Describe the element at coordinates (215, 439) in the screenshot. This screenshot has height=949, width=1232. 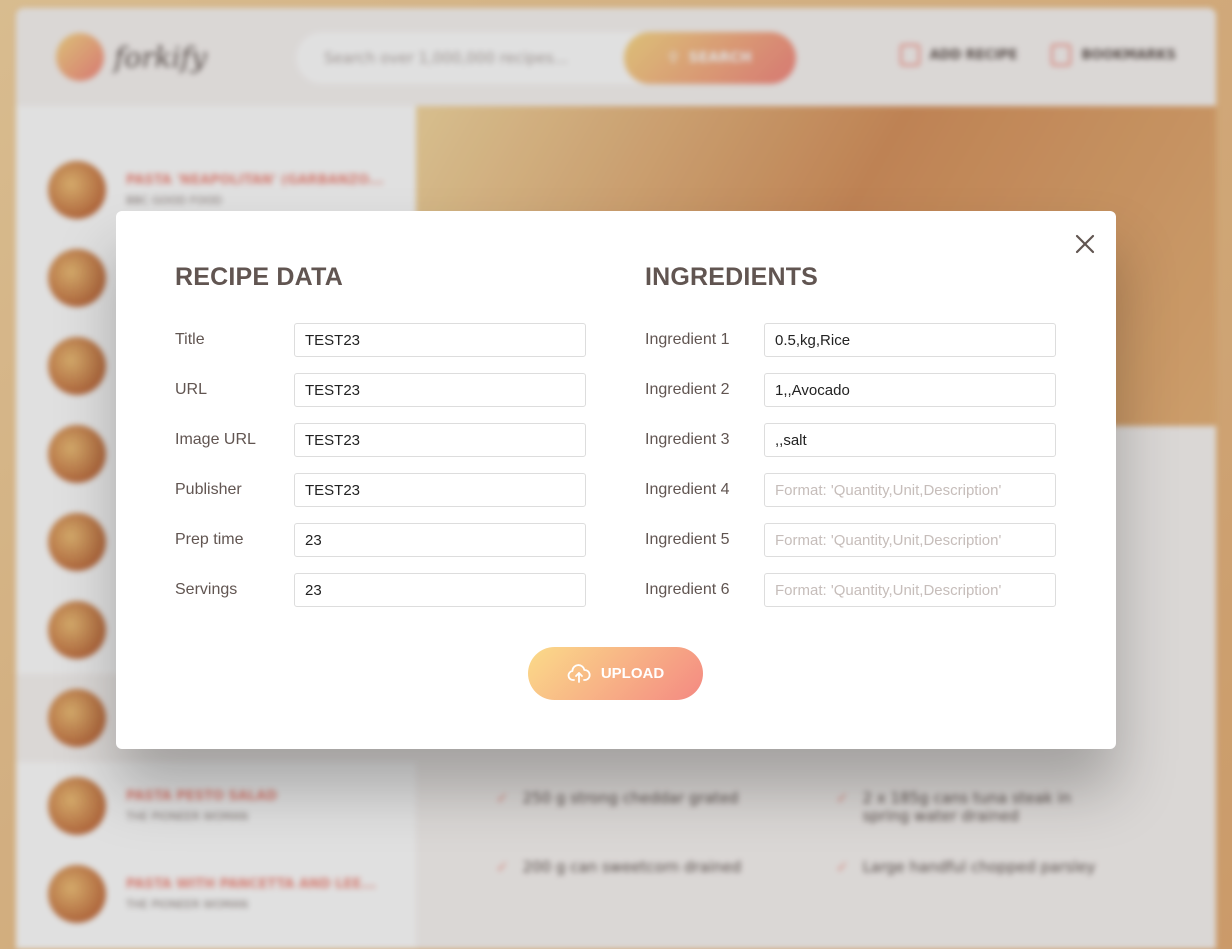
I see `image-url-label: Image URL` at that location.